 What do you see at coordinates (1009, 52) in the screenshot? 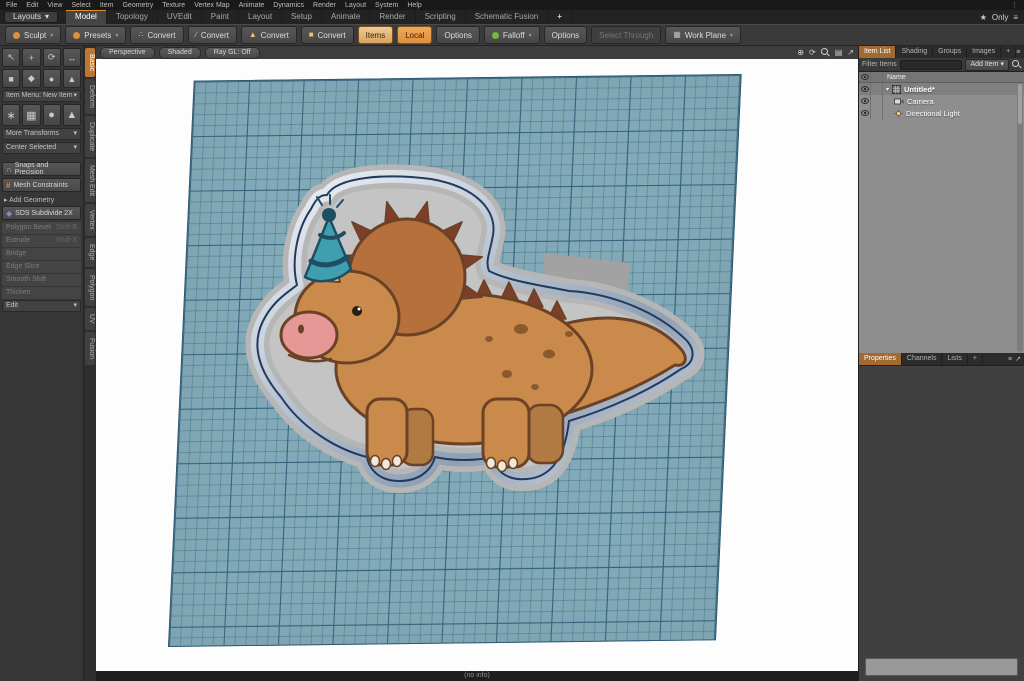
I see `add-panel-tab-button: +` at bounding box center [1009, 52].